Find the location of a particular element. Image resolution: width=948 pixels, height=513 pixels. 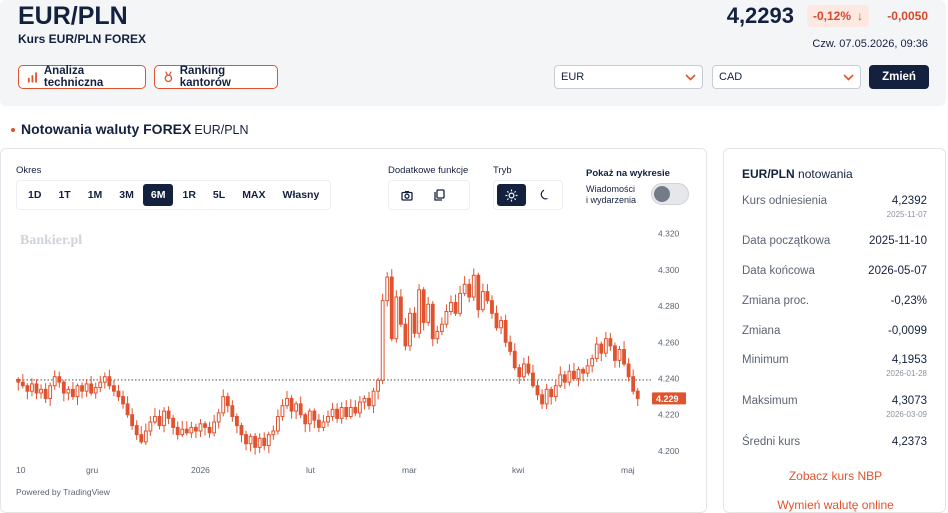

tradingview-credit: Powered by TradingView is located at coordinates (63, 492).